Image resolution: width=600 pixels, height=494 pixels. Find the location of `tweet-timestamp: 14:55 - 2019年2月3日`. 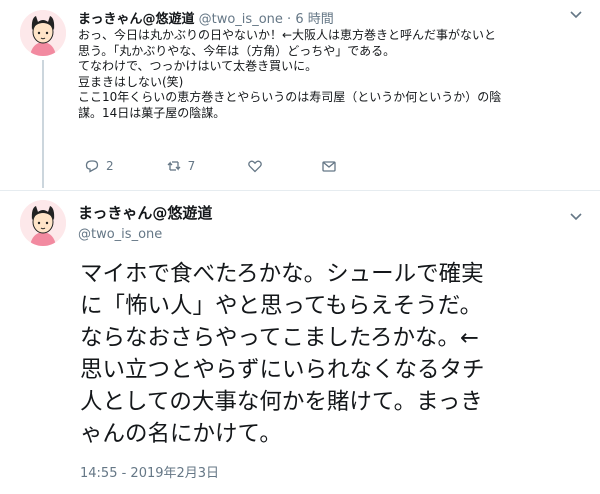

tweet-timestamp: 14:55 - 2019年2月3日 is located at coordinates (149, 471).